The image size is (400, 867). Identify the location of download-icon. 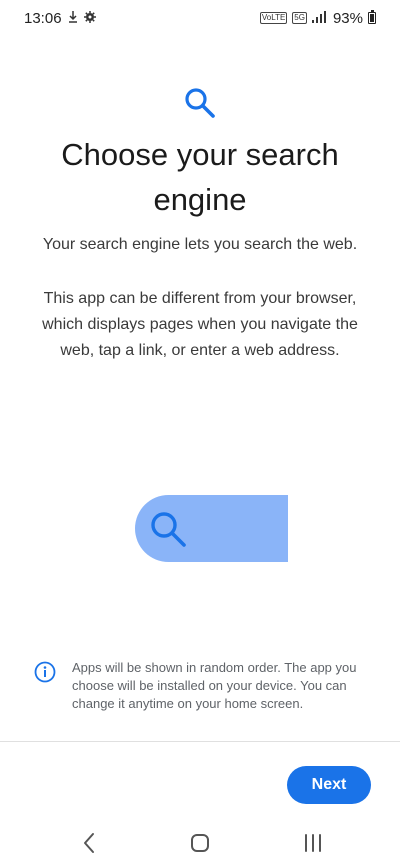
(73, 18).